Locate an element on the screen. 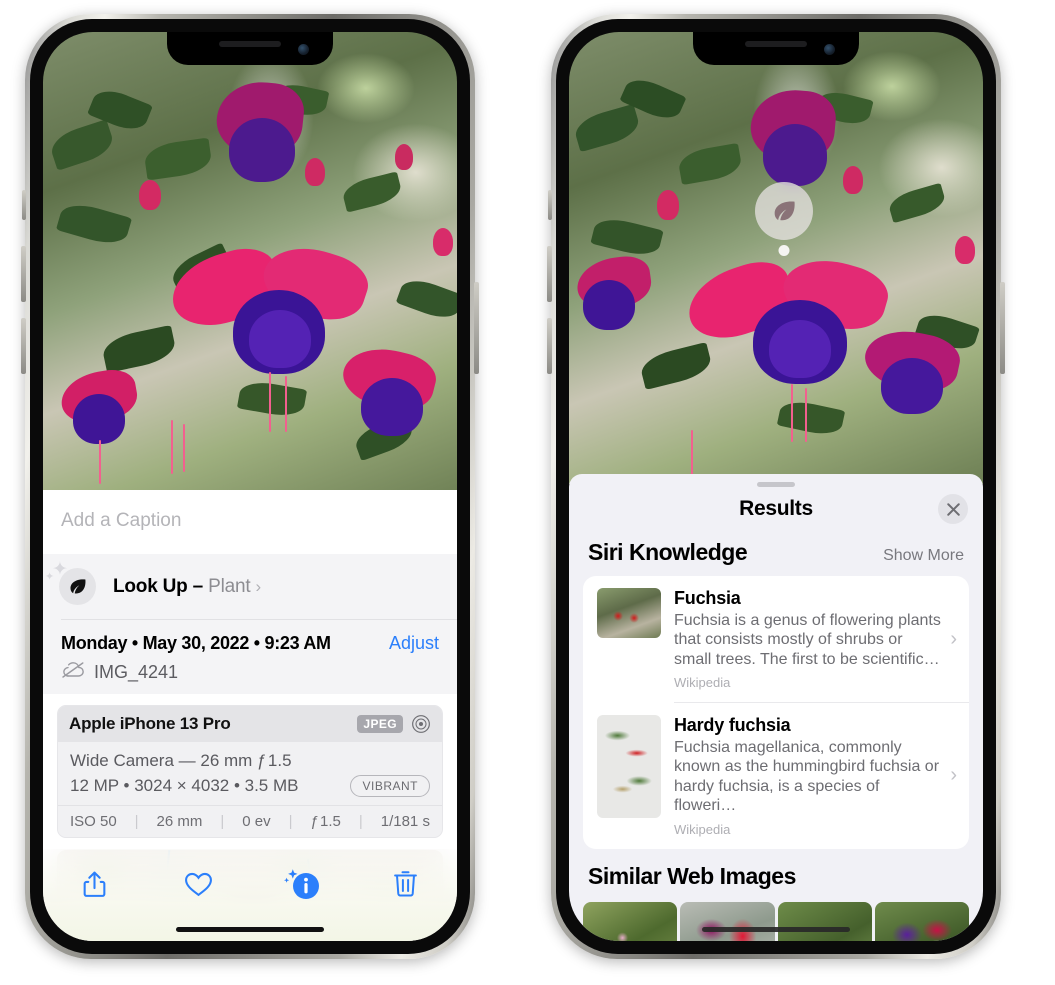  camera-device-name: Apple iPhone 13 Pro is located at coordinates (150, 723).